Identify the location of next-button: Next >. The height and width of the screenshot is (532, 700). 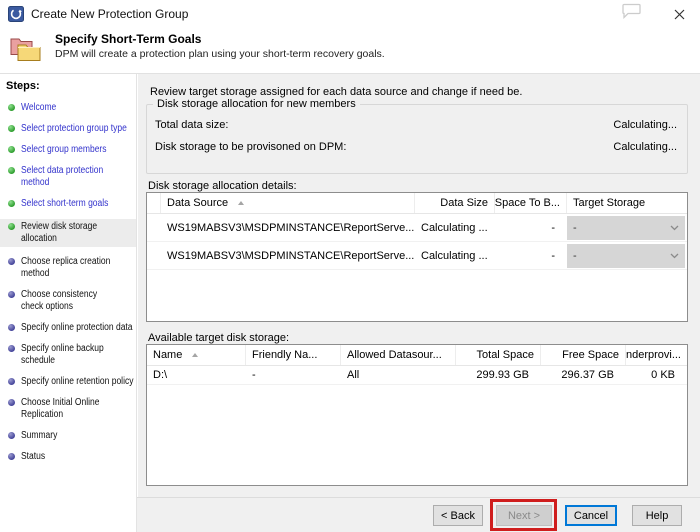
(524, 515).